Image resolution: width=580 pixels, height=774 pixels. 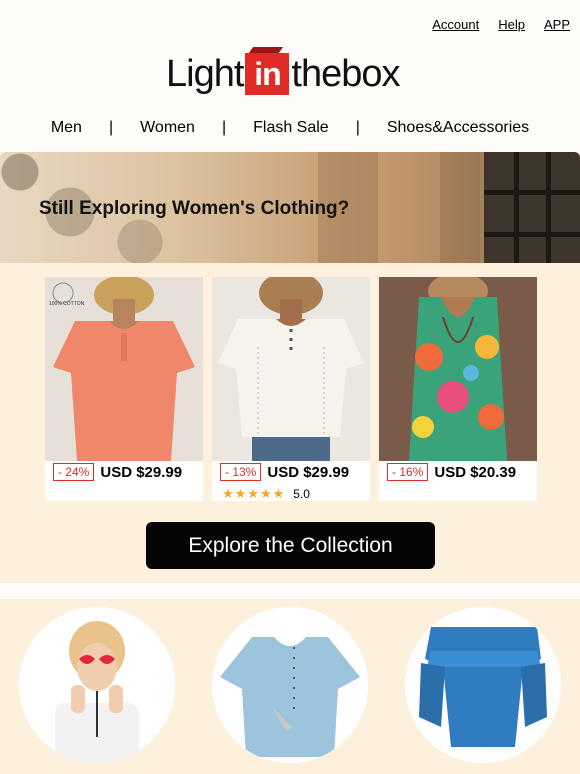 I want to click on floral-tank-illustration, so click(x=458, y=369).